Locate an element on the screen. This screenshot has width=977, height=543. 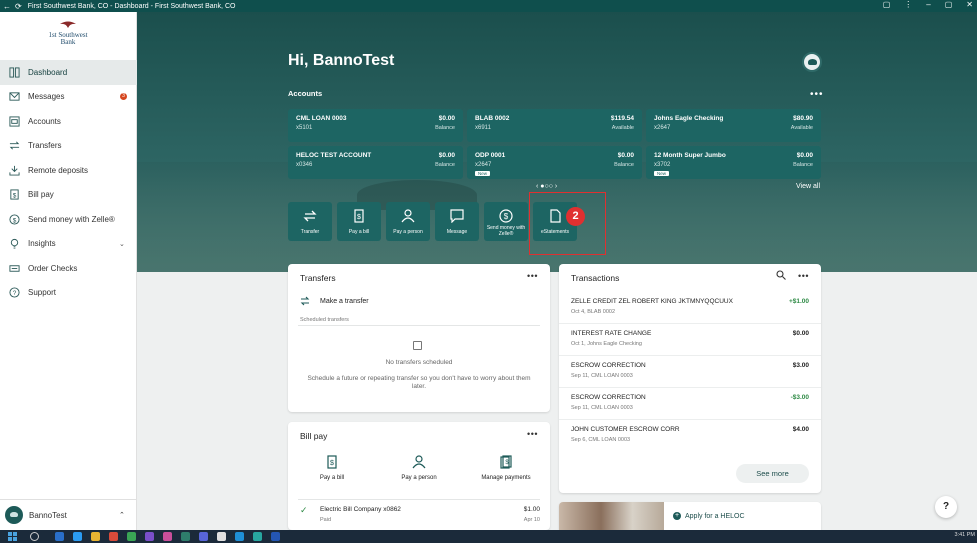
sidebar-item-label: Remote deposits is located at coordinates (58, 170).